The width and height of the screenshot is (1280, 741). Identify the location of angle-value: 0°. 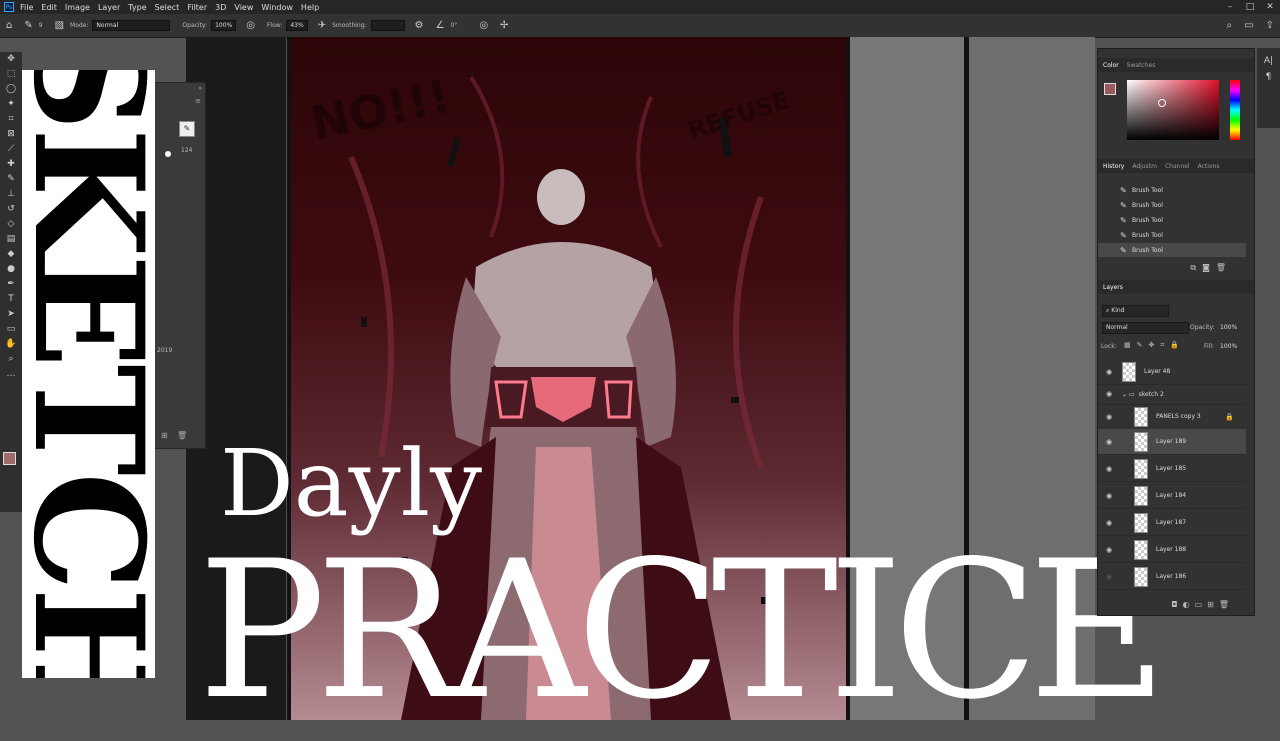
(453, 25).